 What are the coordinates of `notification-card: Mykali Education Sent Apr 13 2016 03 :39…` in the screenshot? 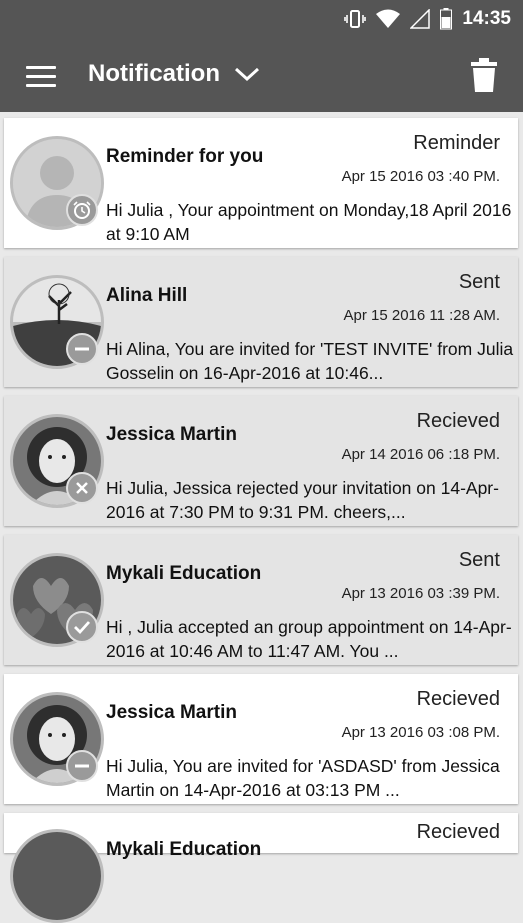 It's located at (261, 600).